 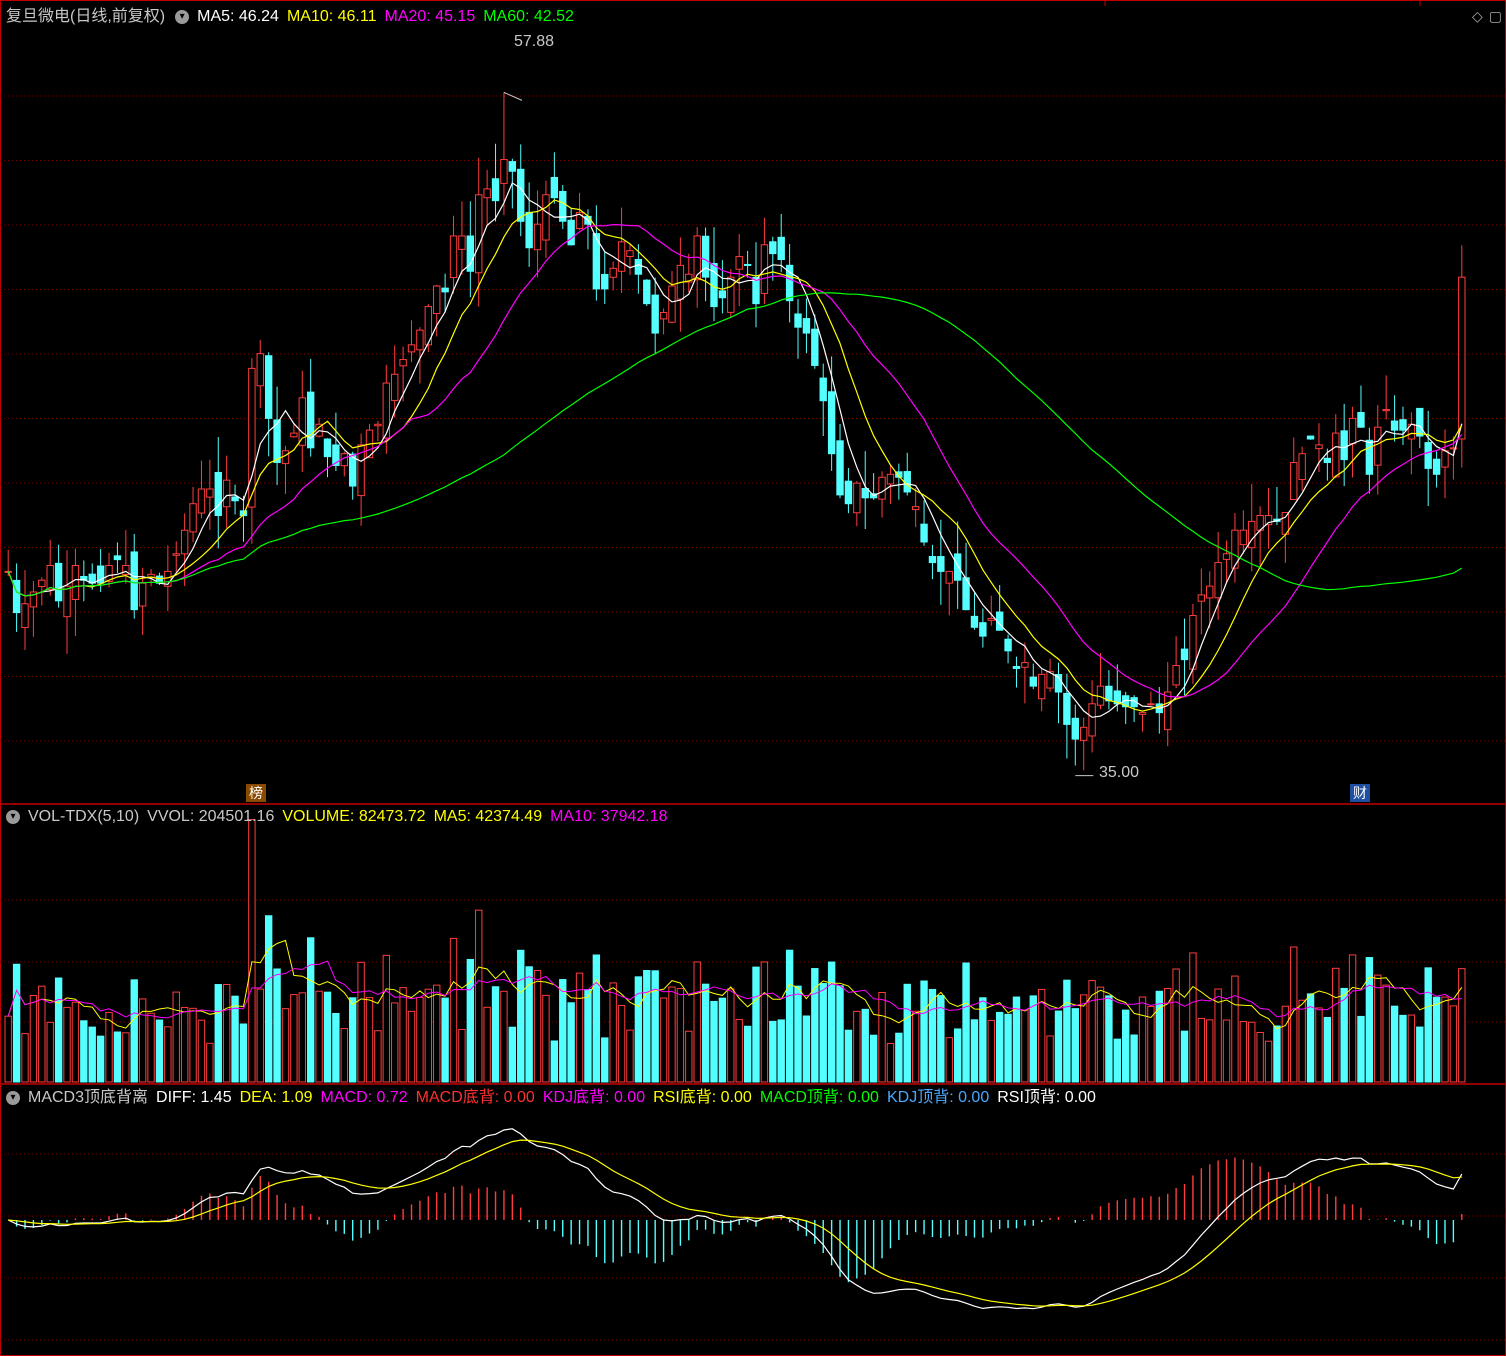 I want to click on volume-dropdown-icon: ▾, so click(x=13, y=817).